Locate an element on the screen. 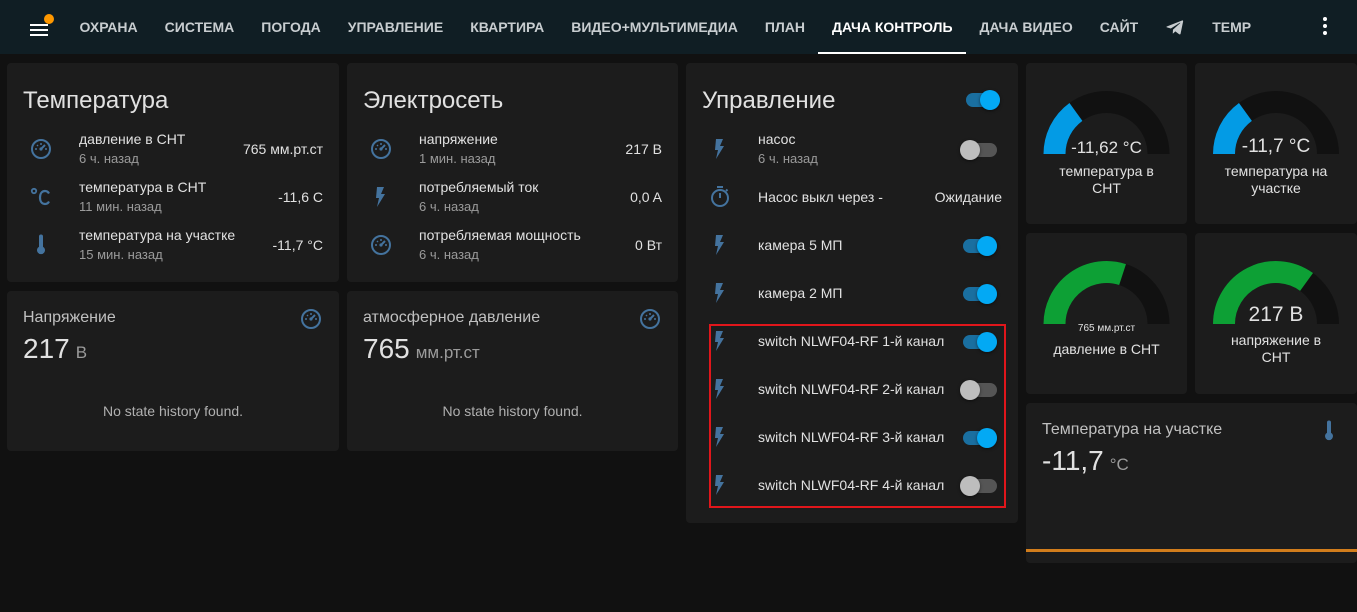 The width and height of the screenshot is (1357, 612). entity-value: Ожидание is located at coordinates (968, 197).